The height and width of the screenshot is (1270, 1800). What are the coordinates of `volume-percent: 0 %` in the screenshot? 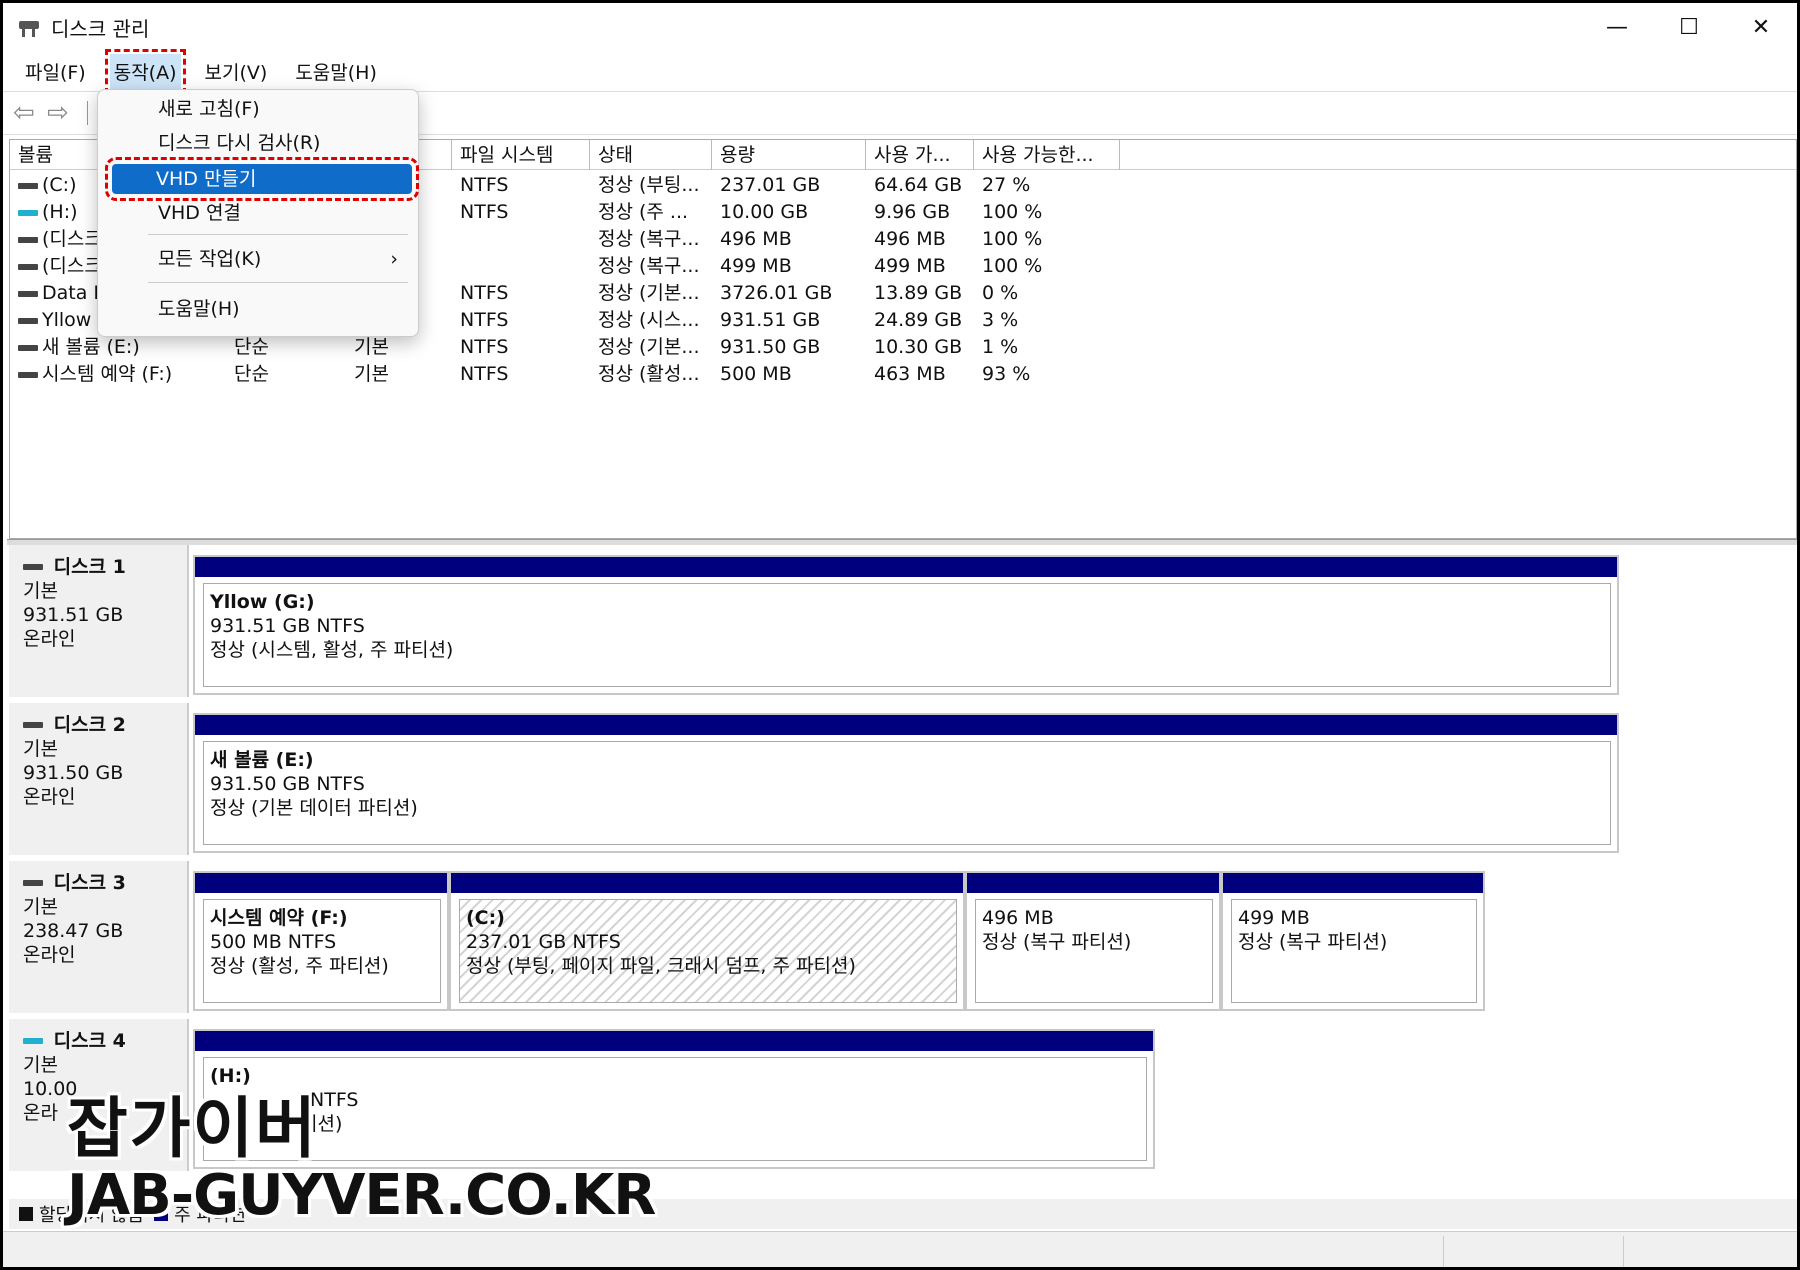 It's located at (1000, 293).